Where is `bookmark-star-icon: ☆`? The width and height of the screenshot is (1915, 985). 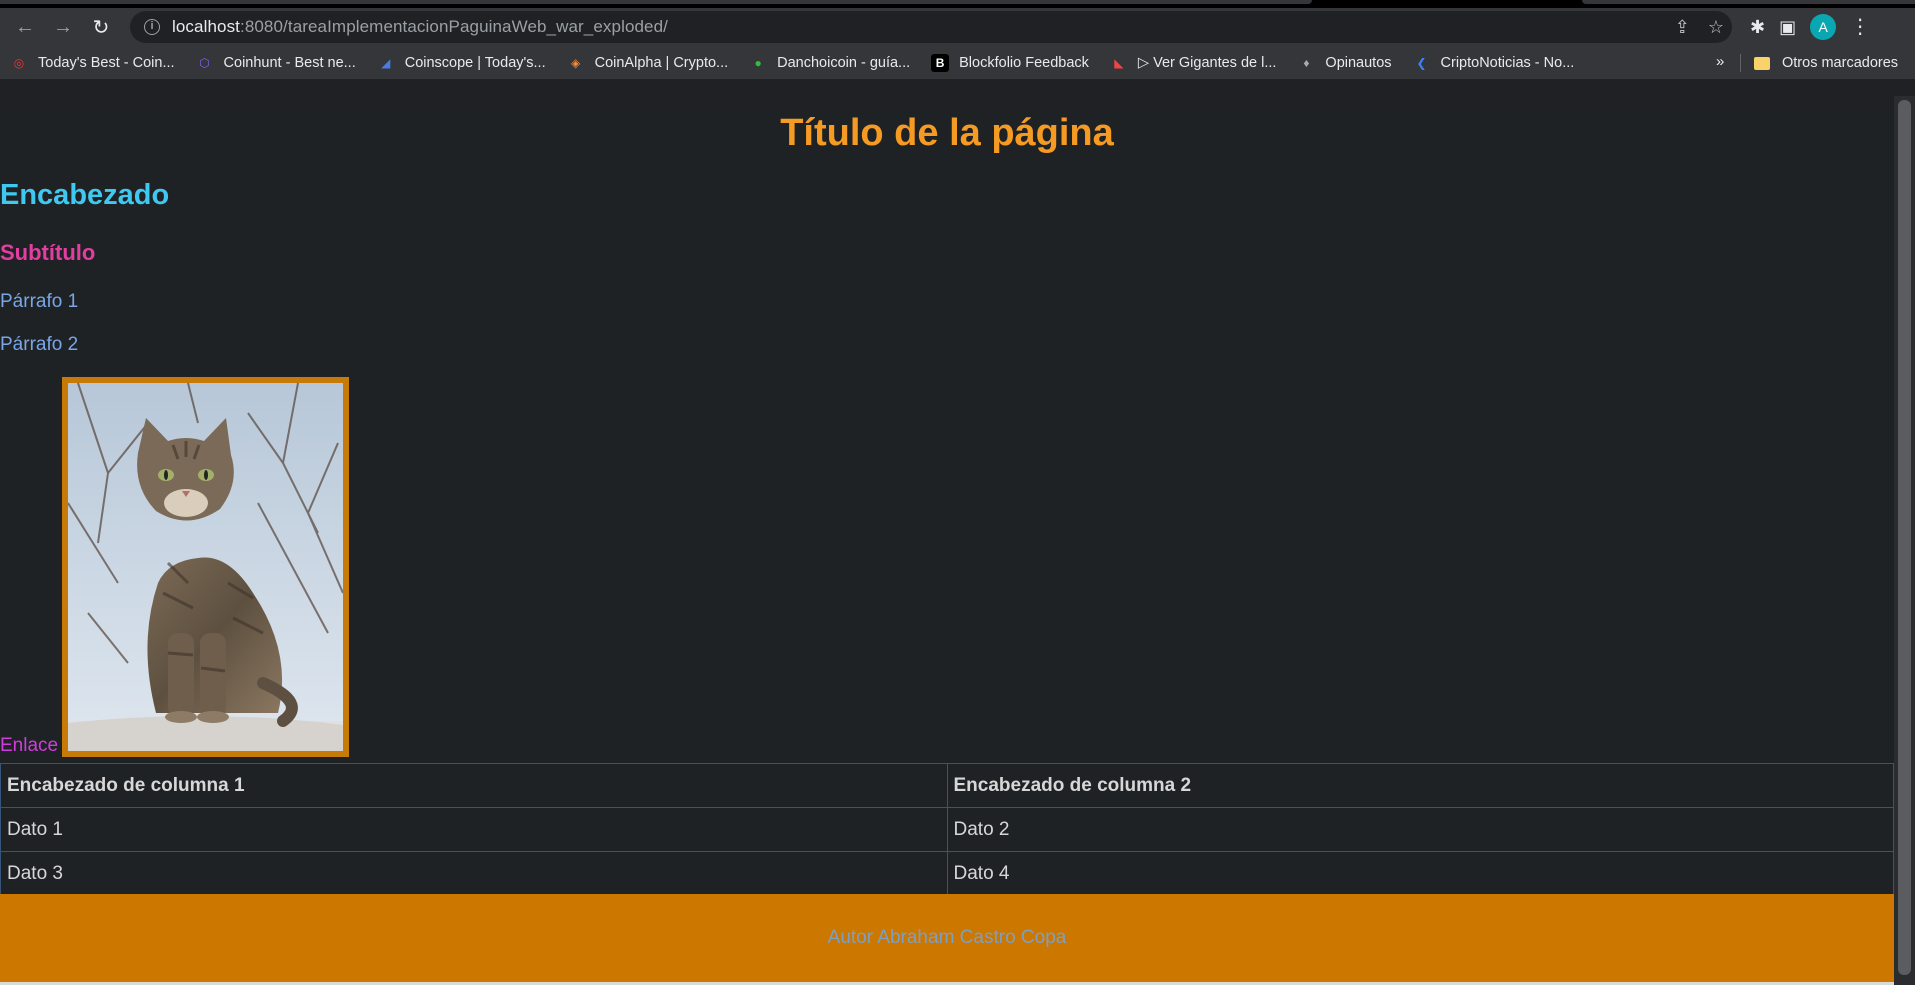 bookmark-star-icon: ☆ is located at coordinates (1716, 27).